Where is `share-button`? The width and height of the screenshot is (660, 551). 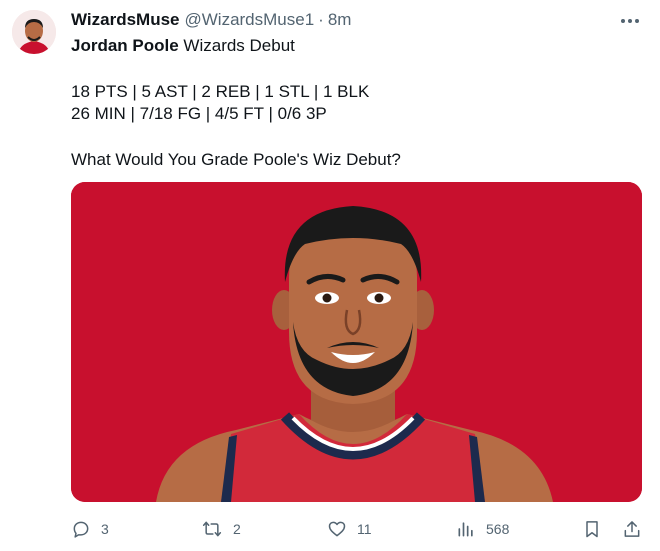
share-button is located at coordinates (632, 529).